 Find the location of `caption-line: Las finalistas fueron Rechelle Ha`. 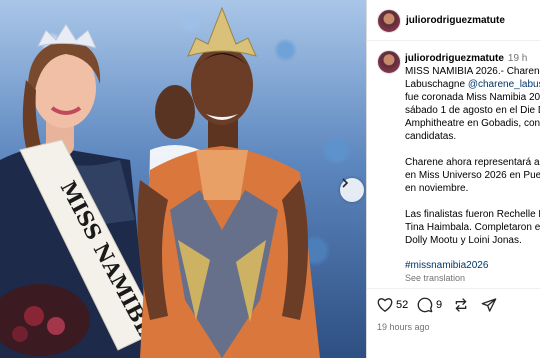

caption-line: Las finalistas fueron Rechelle Ha is located at coordinates (472, 214).